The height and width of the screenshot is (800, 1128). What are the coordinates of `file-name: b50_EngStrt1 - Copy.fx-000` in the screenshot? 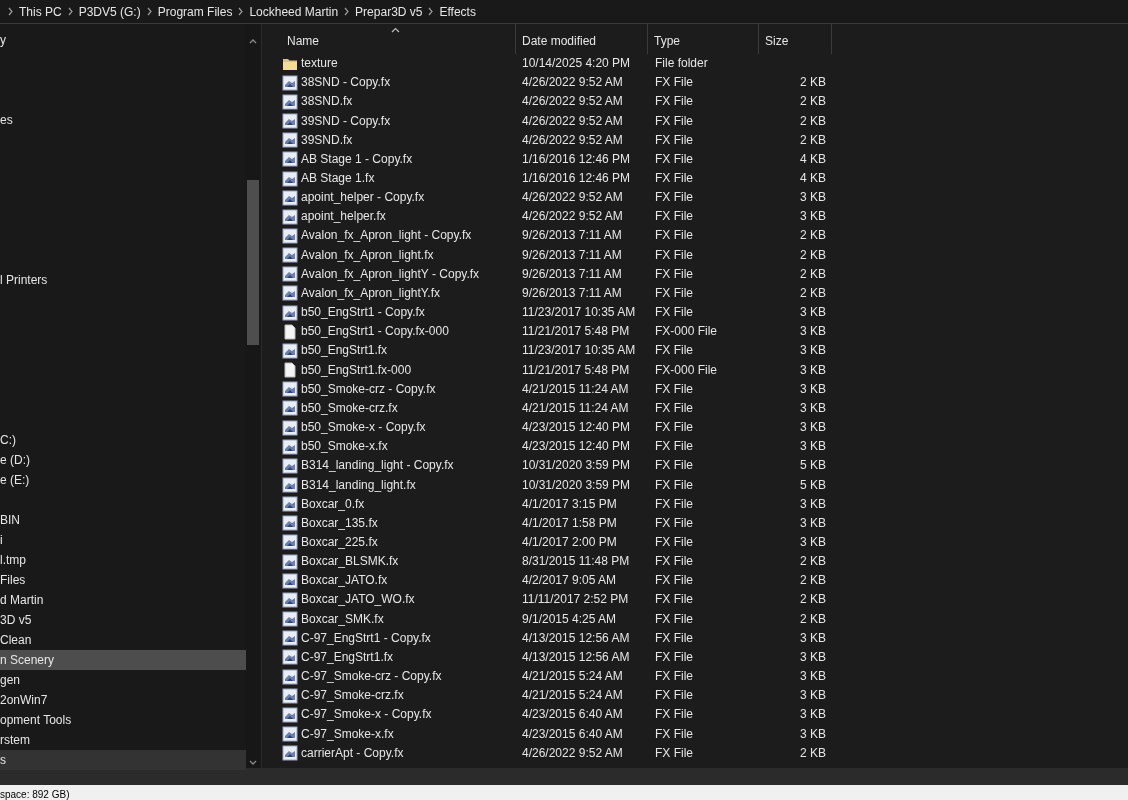 It's located at (375, 332).